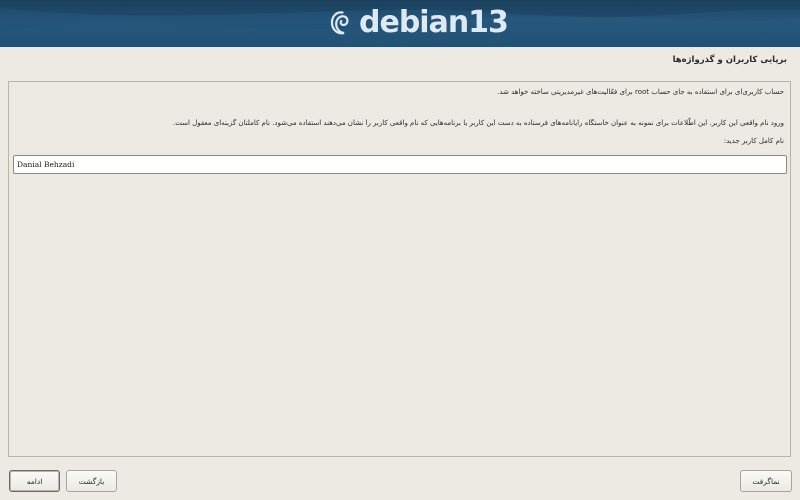  Describe the element at coordinates (91, 481) in the screenshot. I see `back-button: بازگشت` at that location.